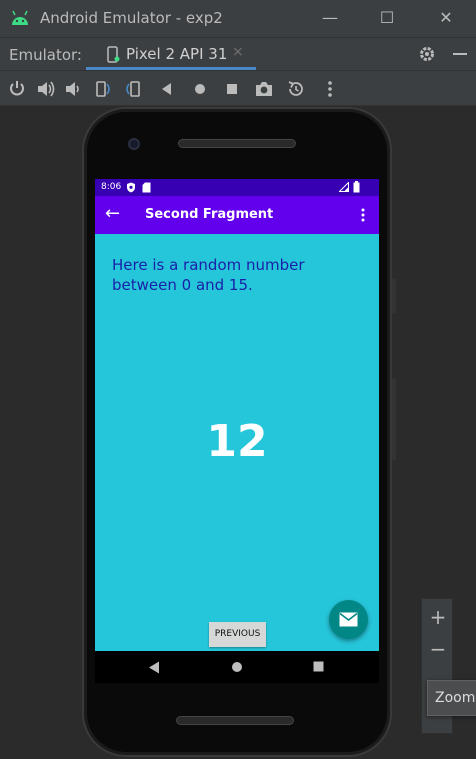 The height and width of the screenshot is (759, 476). What do you see at coordinates (296, 89) in the screenshot?
I see `snapshot-icon` at bounding box center [296, 89].